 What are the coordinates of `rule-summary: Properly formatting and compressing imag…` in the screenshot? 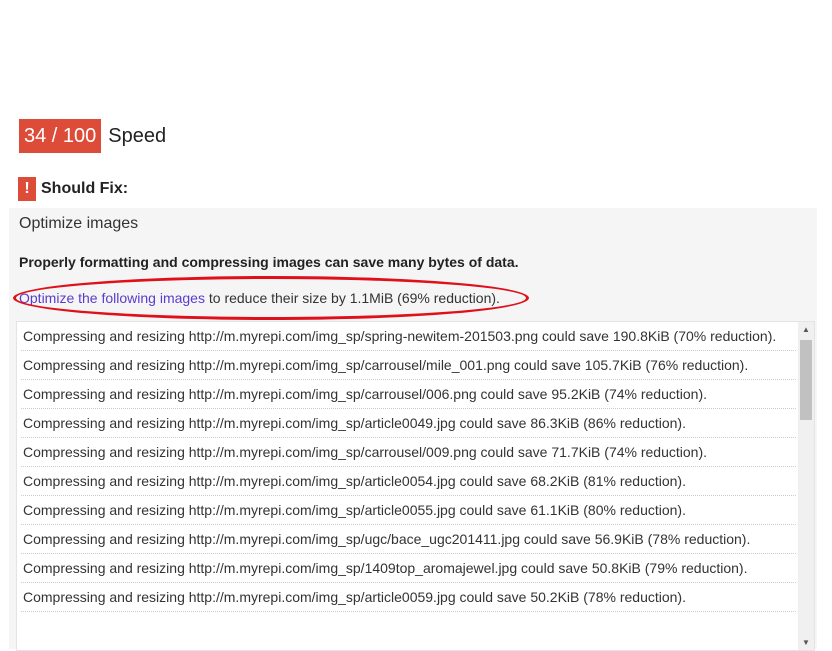 It's located at (269, 262).